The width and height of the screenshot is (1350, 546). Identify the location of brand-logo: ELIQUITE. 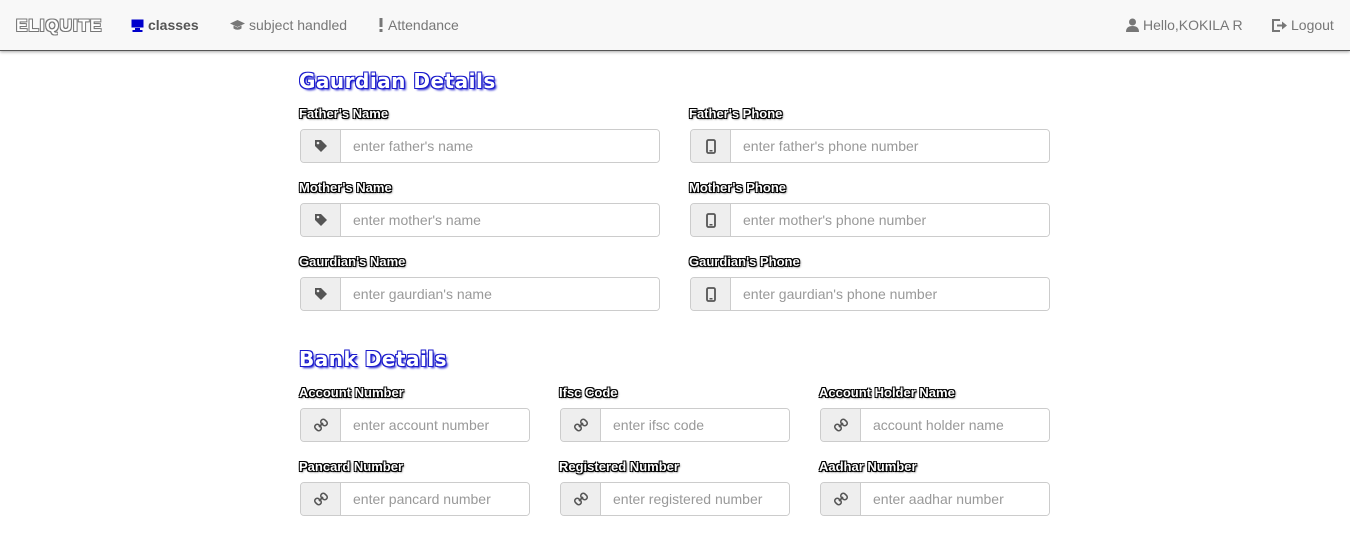
(59, 26).